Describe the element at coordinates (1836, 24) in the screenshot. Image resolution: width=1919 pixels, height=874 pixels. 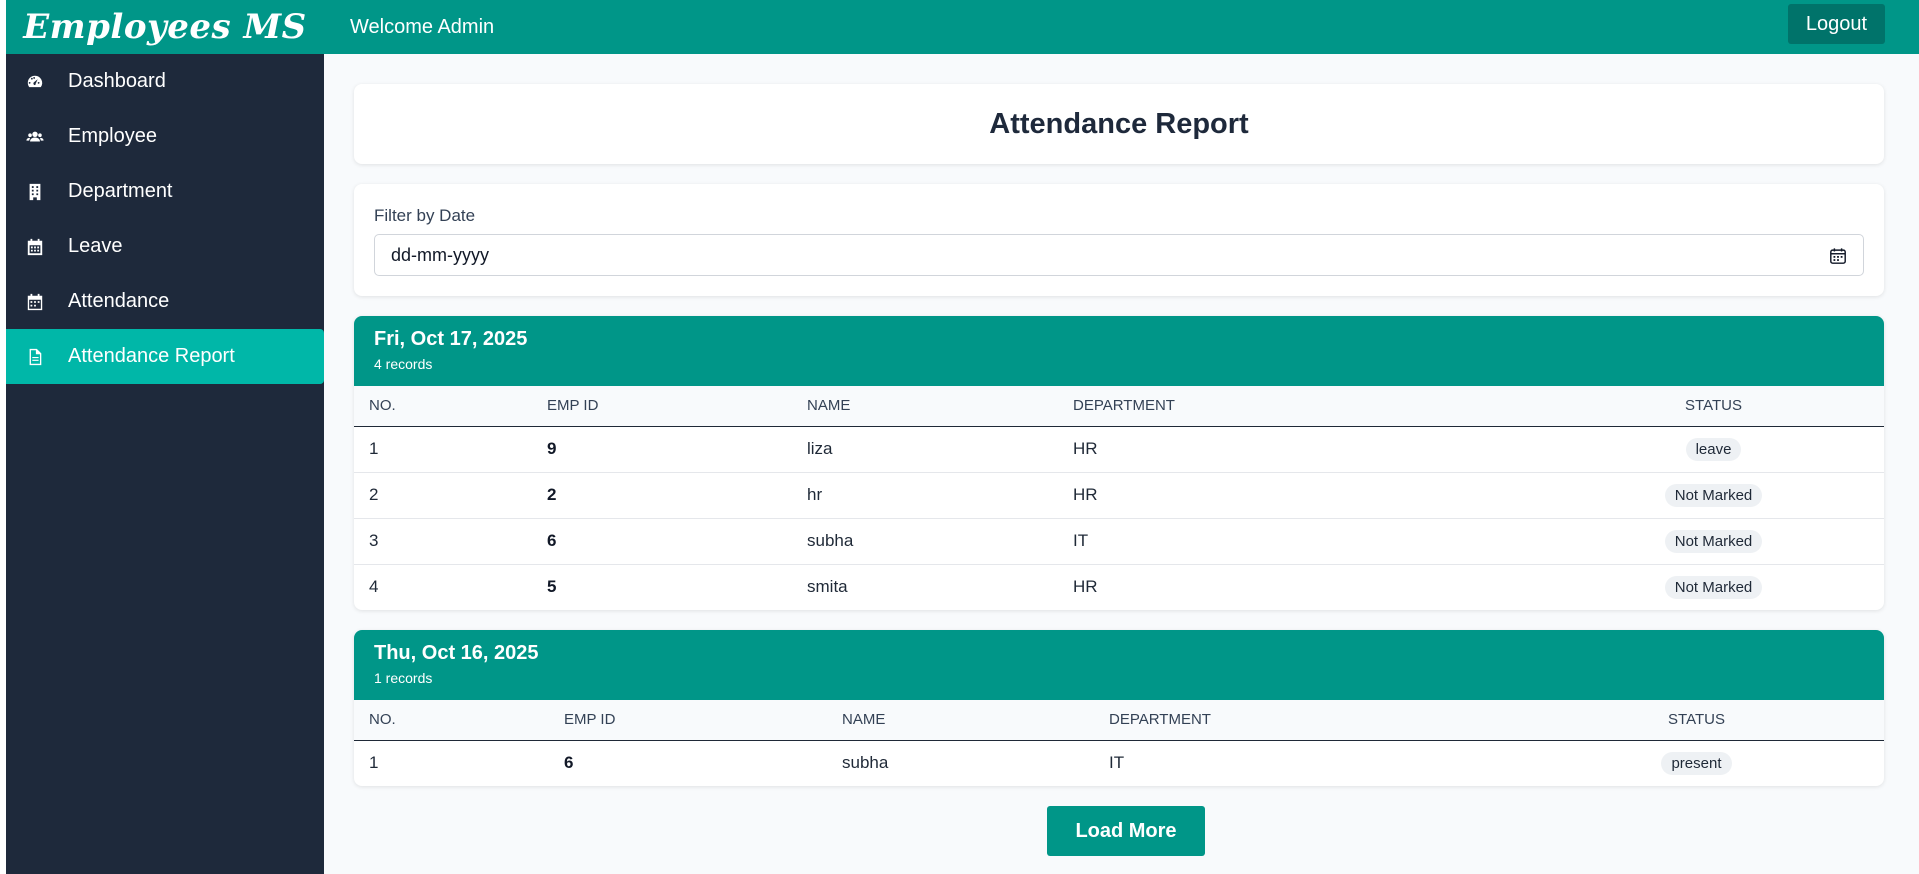
I see `logout-button: Logout` at that location.